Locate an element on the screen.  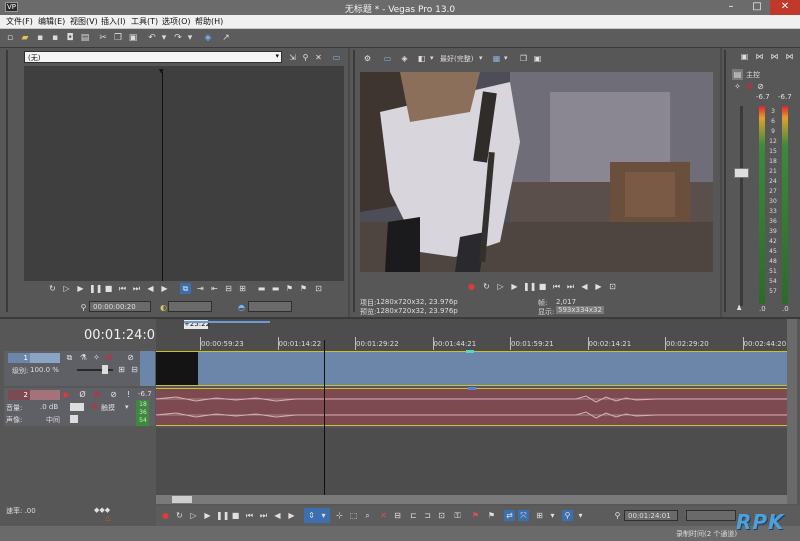
video-more-icon: ⊟ is located at coordinates (134, 369).